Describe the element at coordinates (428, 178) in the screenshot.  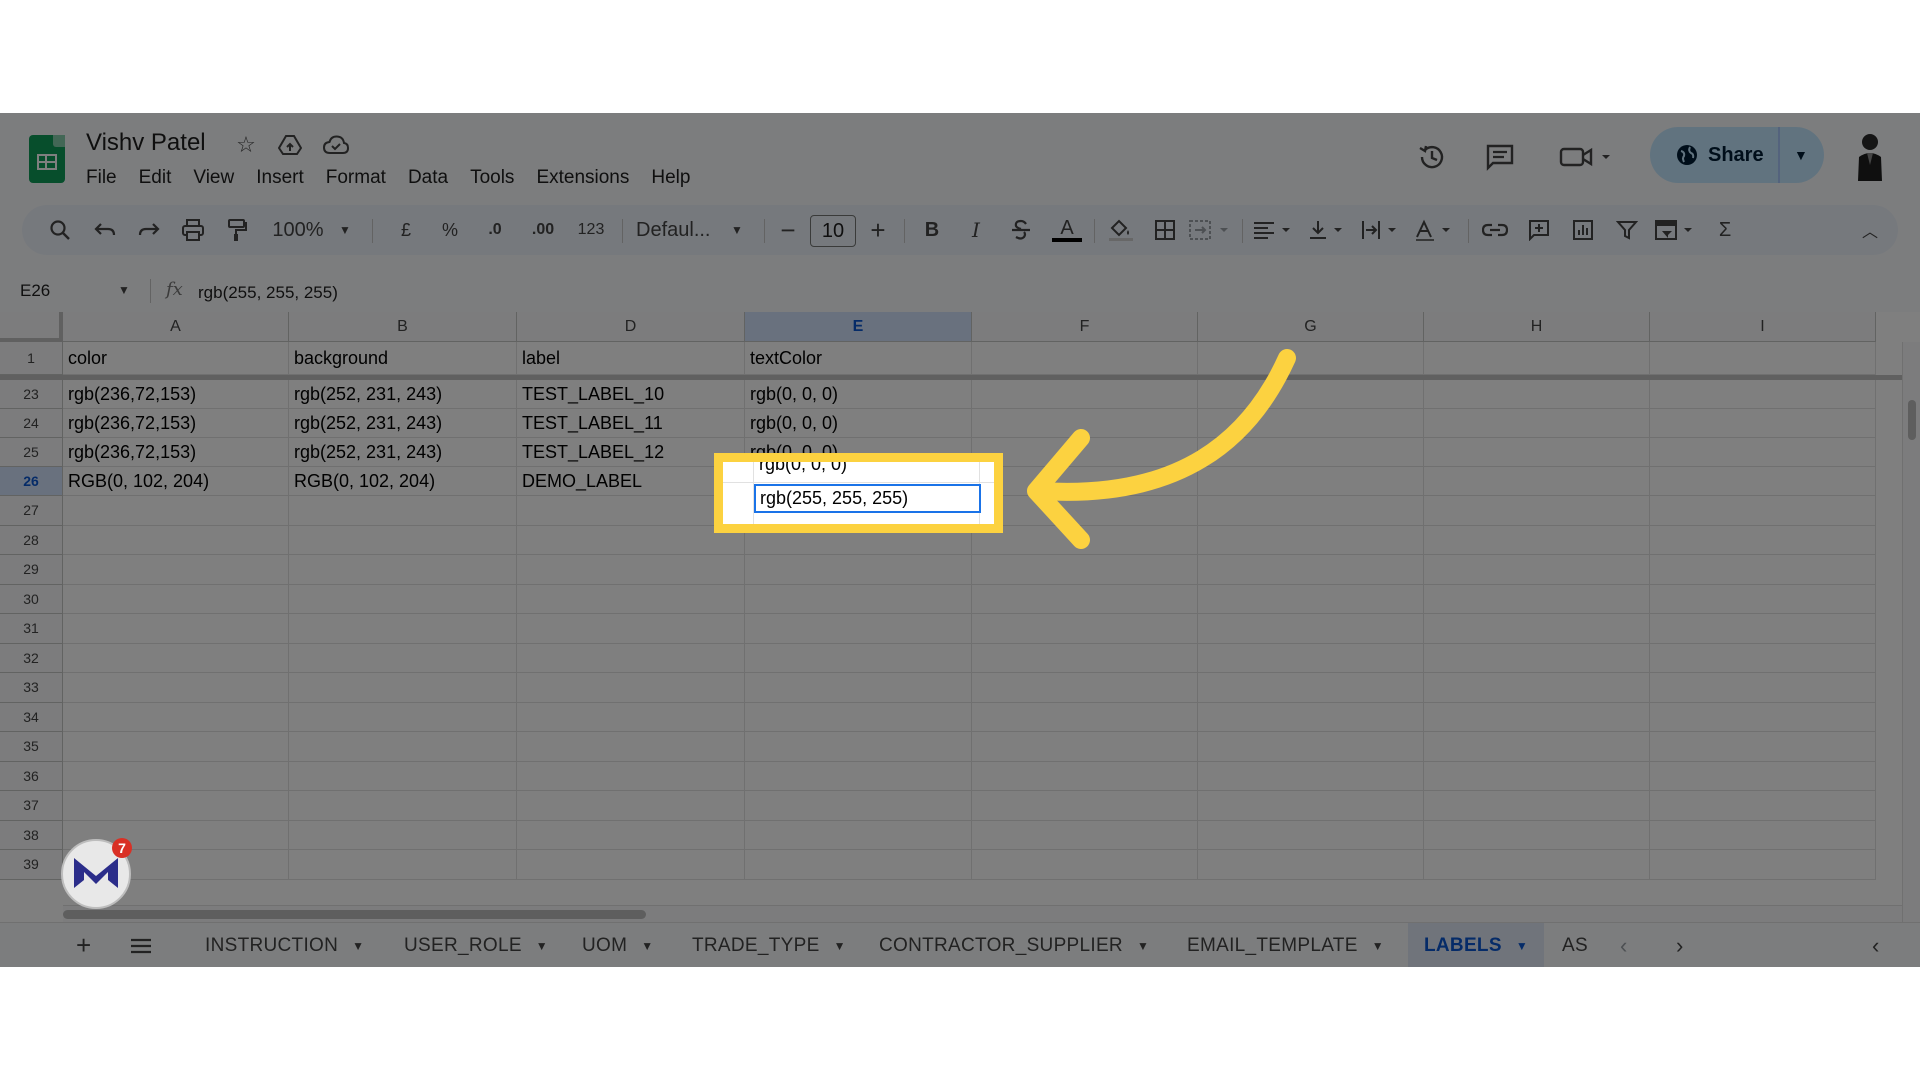
I see `menu-data: Data` at that location.